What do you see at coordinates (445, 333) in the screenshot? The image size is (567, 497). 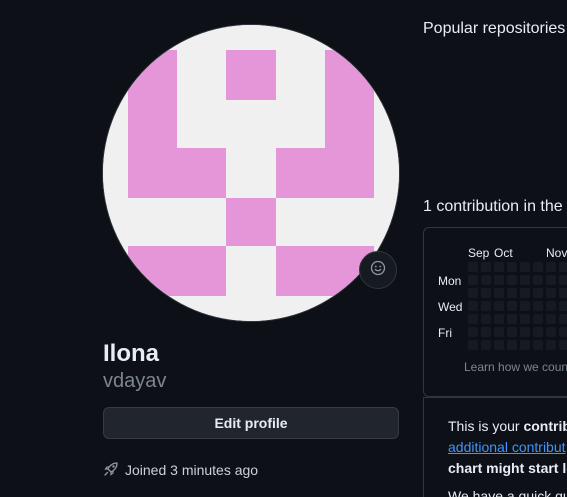 I see `day-label: Fri` at bounding box center [445, 333].